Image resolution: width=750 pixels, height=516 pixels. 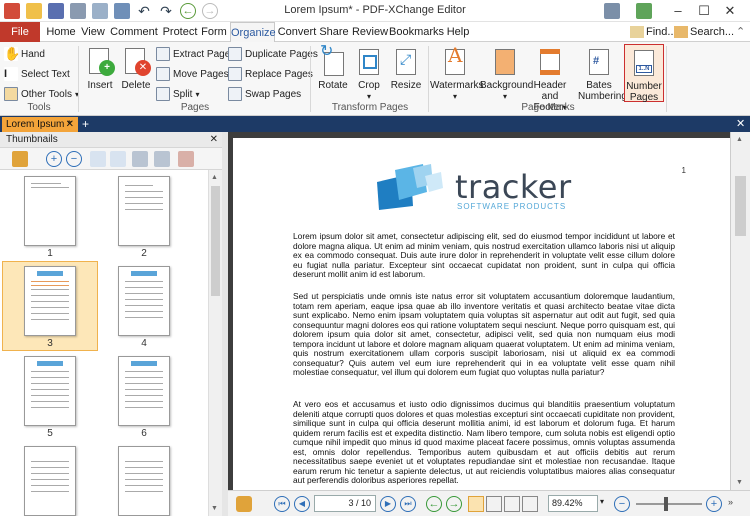 What do you see at coordinates (273, 54) in the screenshot?
I see `duplicate-pages-button: Duplicate Pages` at bounding box center [273, 54].